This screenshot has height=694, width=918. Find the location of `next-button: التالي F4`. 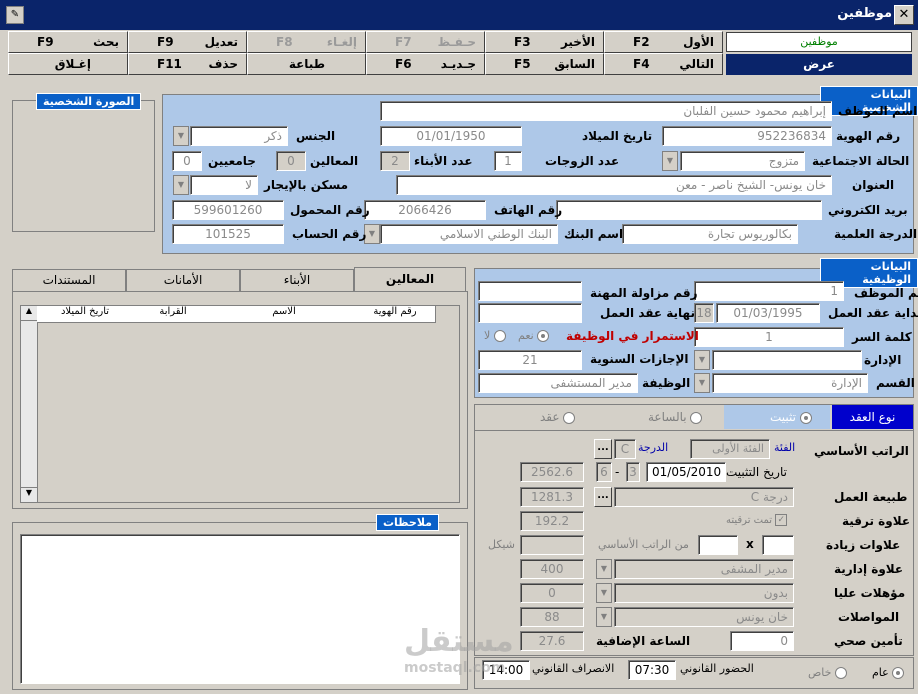

next-button: التالي F4 is located at coordinates (663, 64).